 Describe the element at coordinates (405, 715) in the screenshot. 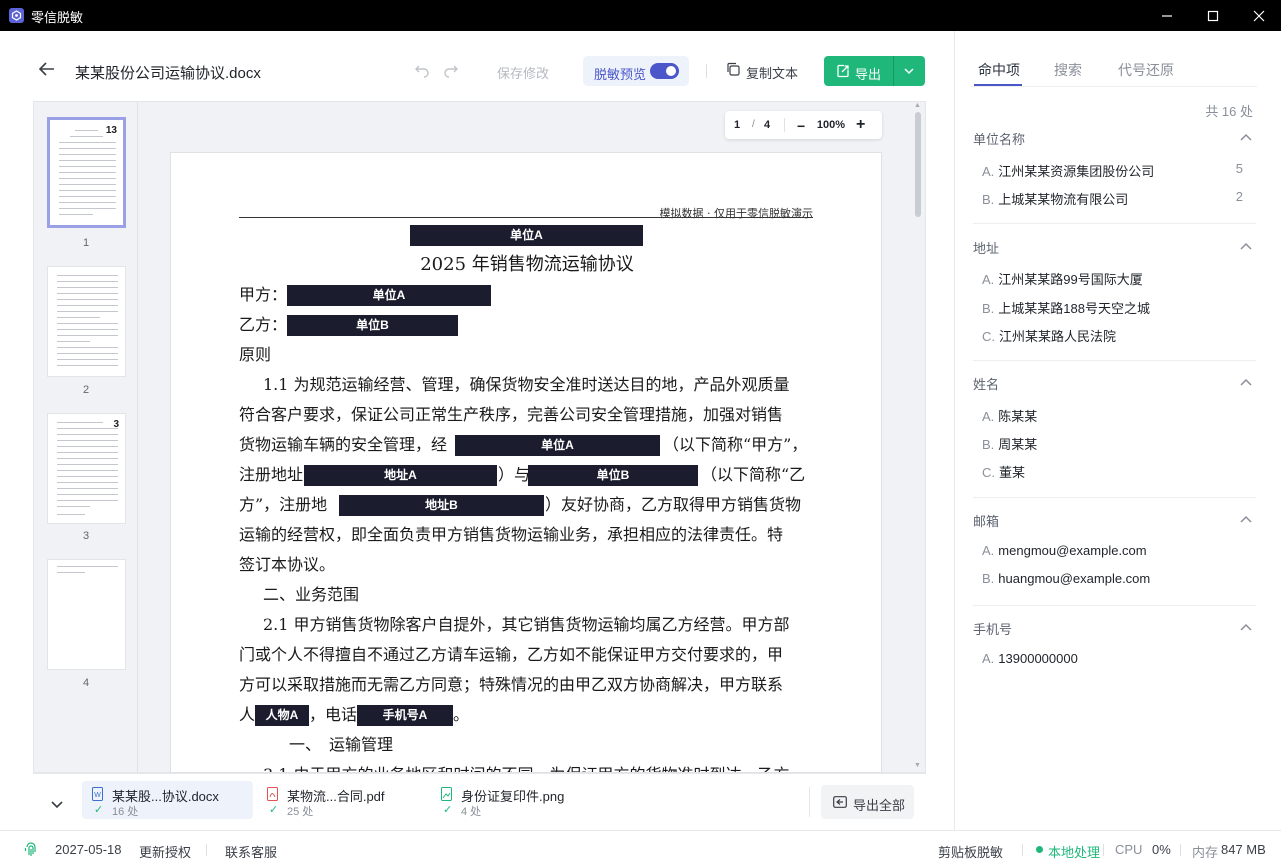

I see `redaction-tag: 手机号A` at that location.